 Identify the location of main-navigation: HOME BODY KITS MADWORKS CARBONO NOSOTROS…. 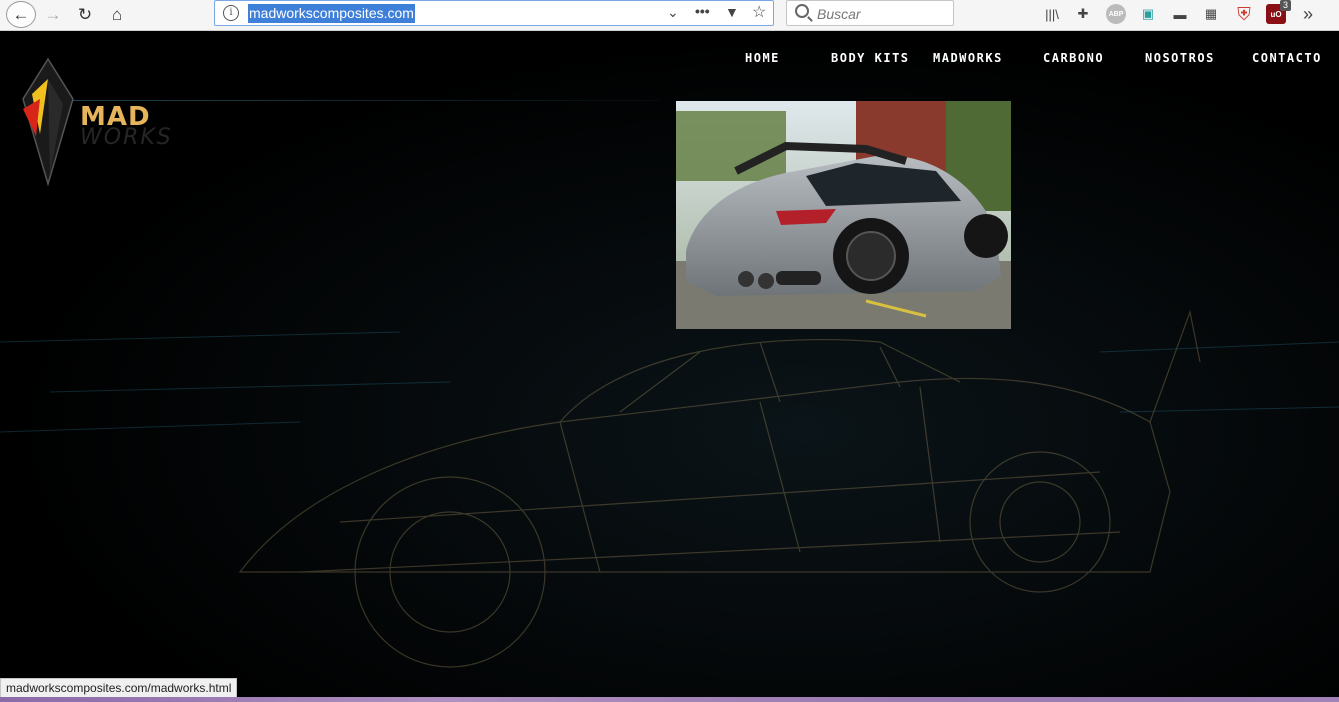
(669, 59).